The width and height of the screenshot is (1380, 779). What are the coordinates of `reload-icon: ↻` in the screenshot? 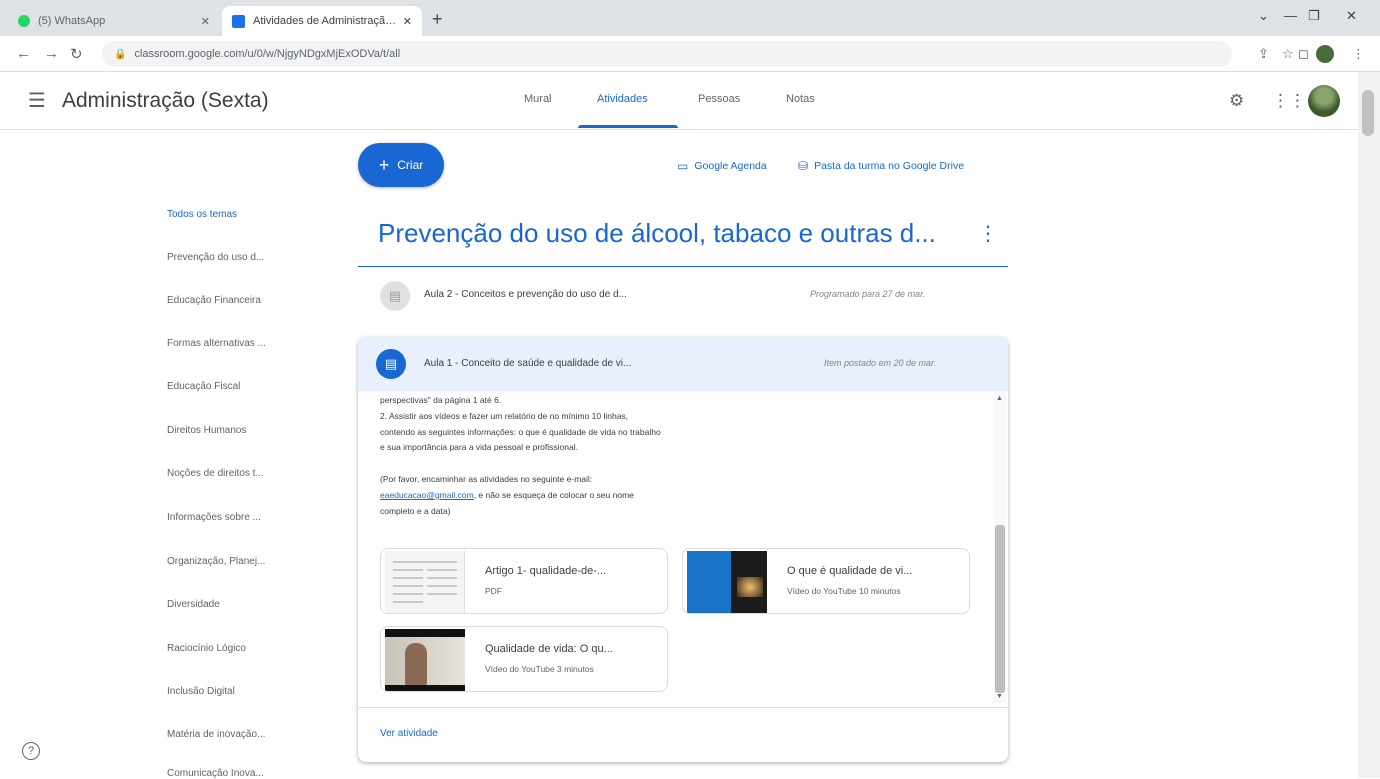 It's located at (76, 54).